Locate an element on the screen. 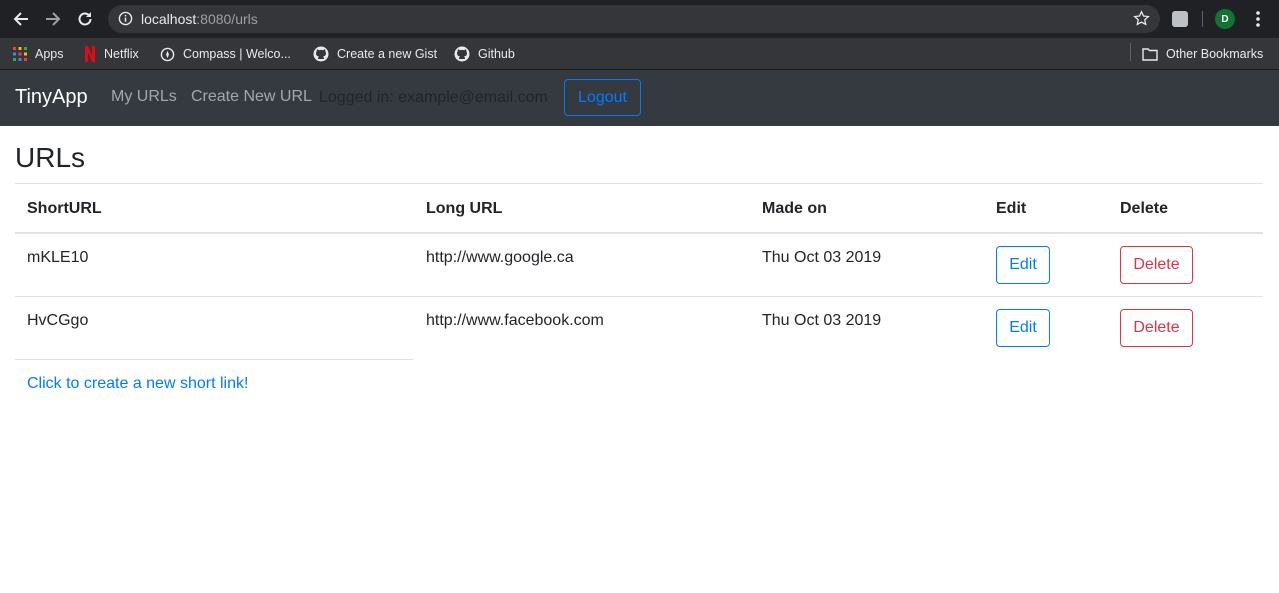 This screenshot has width=1279, height=593. short-url-cell: HvCGgo is located at coordinates (58, 320).